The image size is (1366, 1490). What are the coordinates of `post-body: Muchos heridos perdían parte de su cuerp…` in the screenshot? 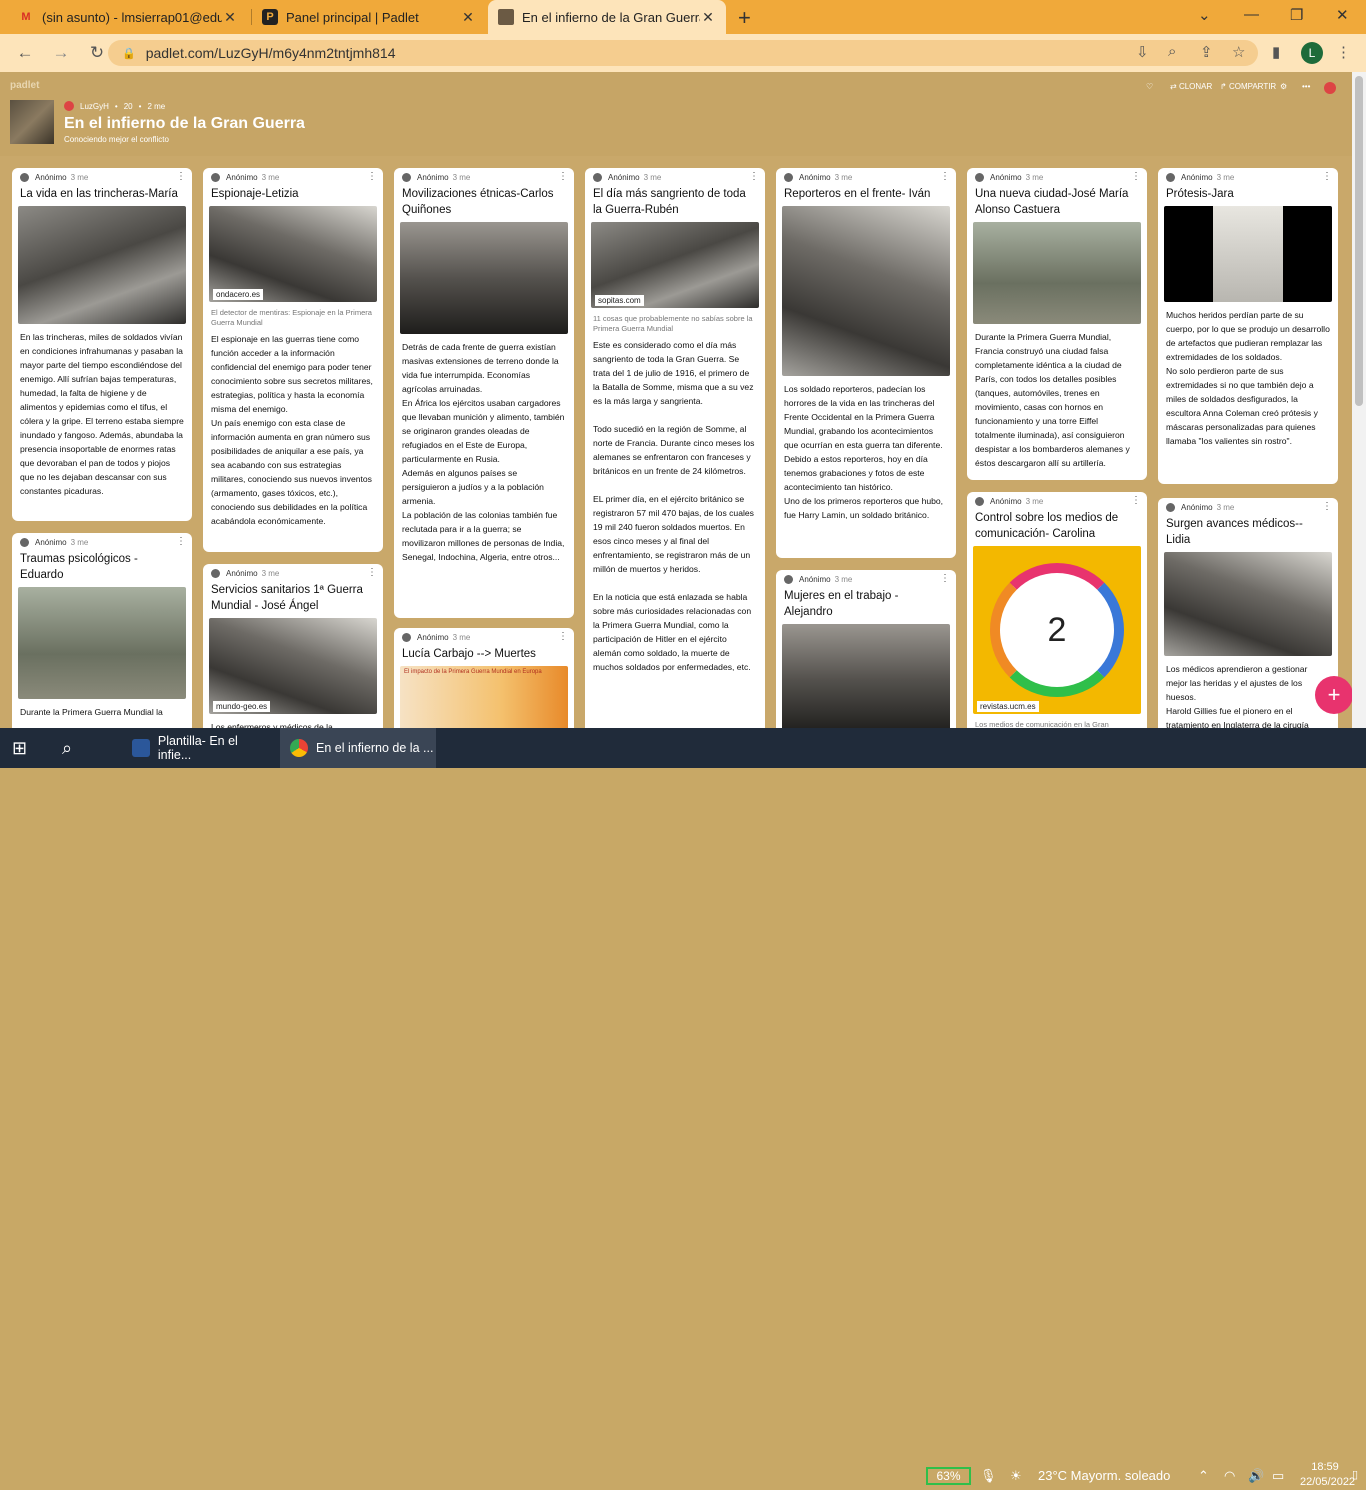 It's located at (1248, 378).